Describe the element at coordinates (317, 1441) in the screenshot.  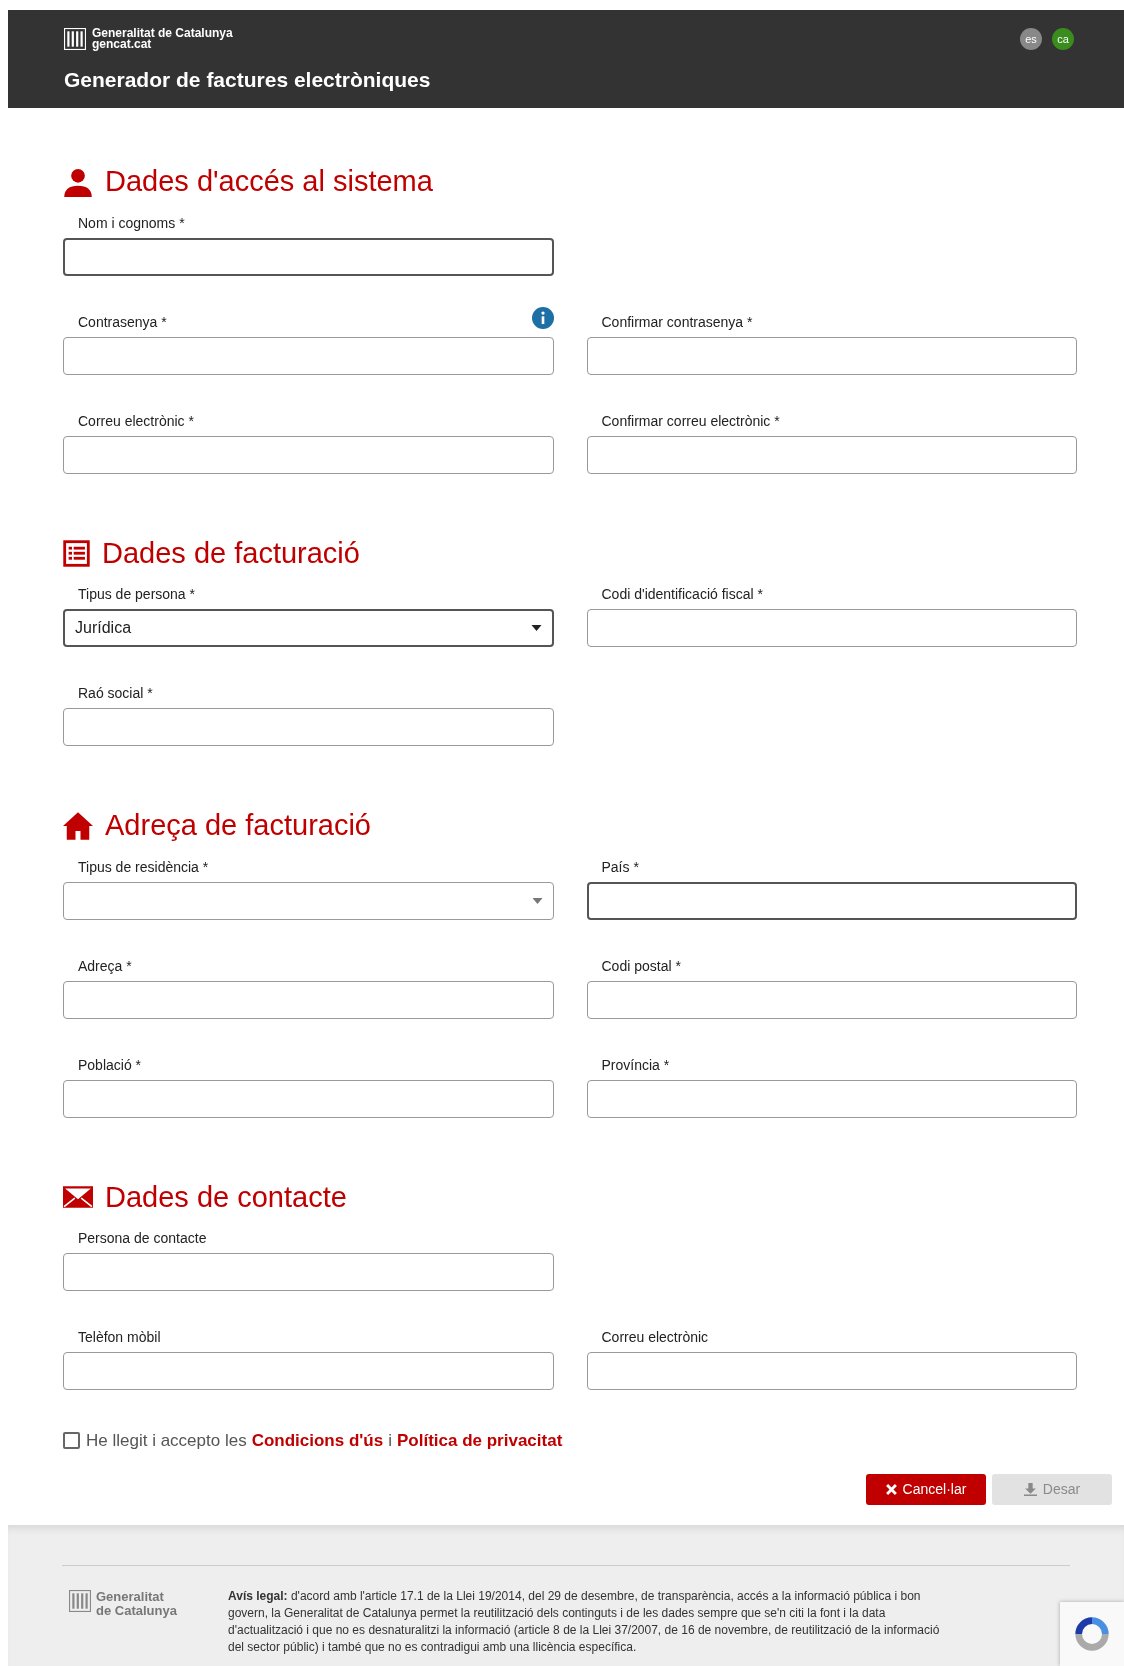
I see `terms-link: Condicions d'ús` at that location.